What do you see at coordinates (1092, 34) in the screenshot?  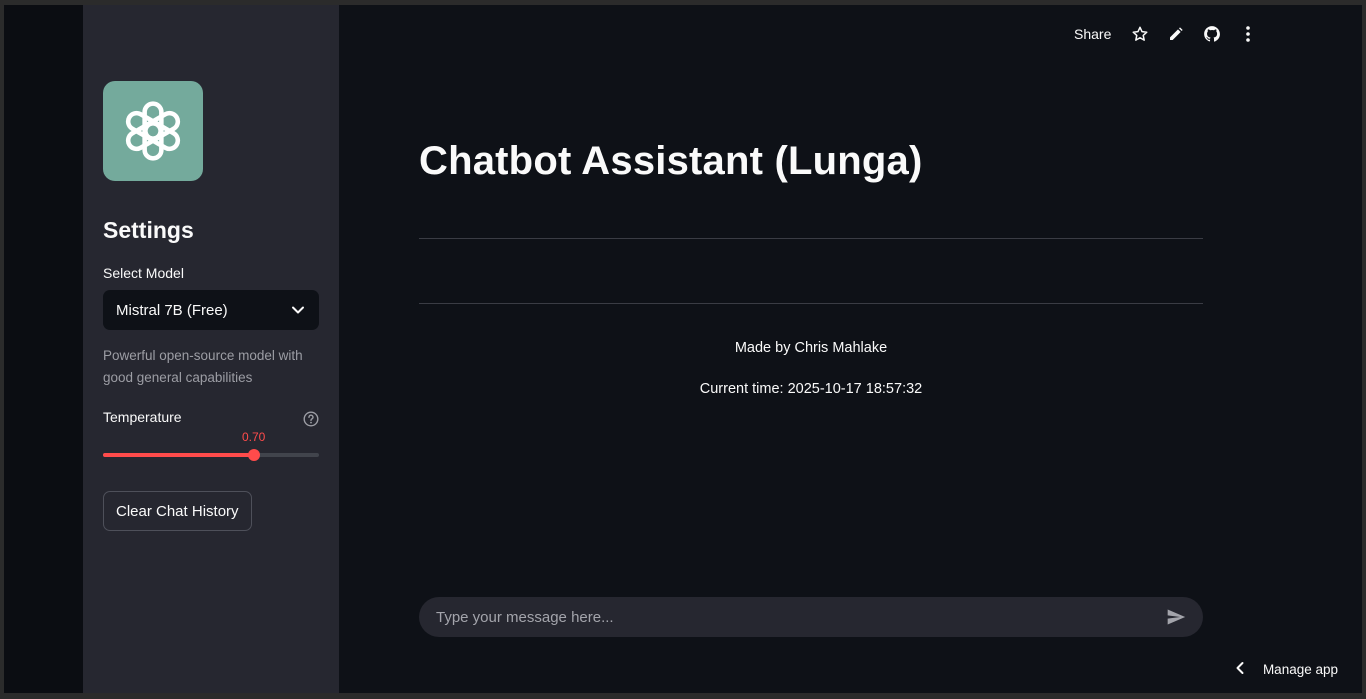 I see `share-button: Share` at bounding box center [1092, 34].